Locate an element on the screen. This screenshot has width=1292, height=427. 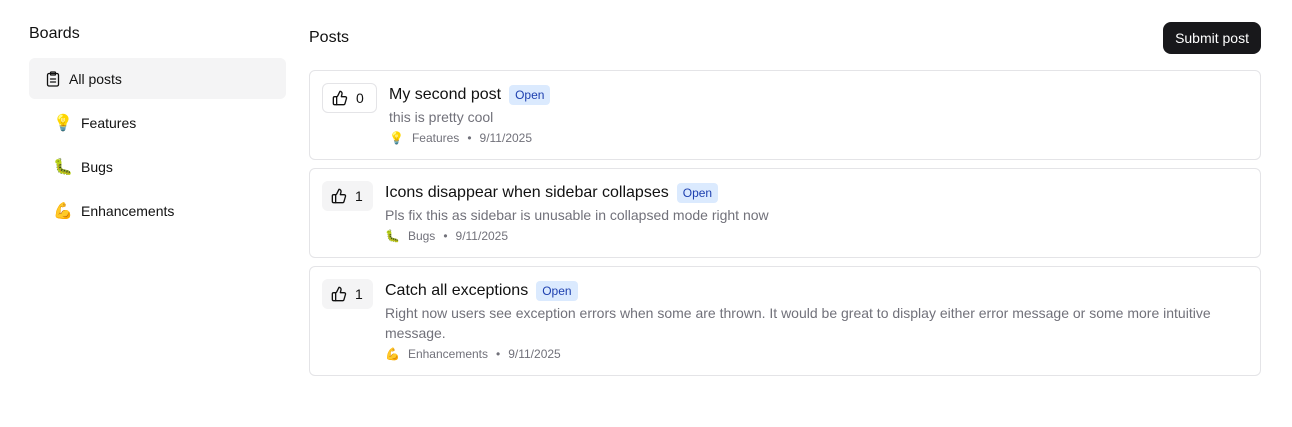
post-title-row: My second post Open is located at coordinates (818, 95).